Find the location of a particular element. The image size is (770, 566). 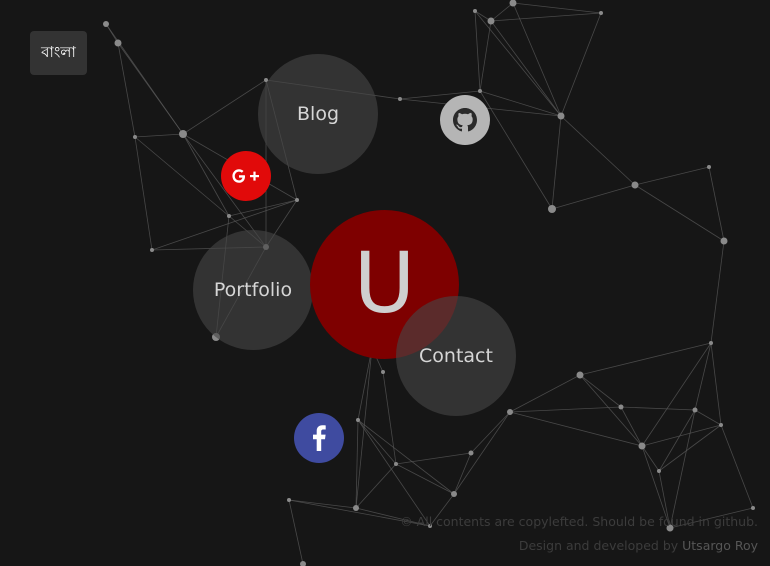

nav-contact-bubble: Contact is located at coordinates (456, 356).